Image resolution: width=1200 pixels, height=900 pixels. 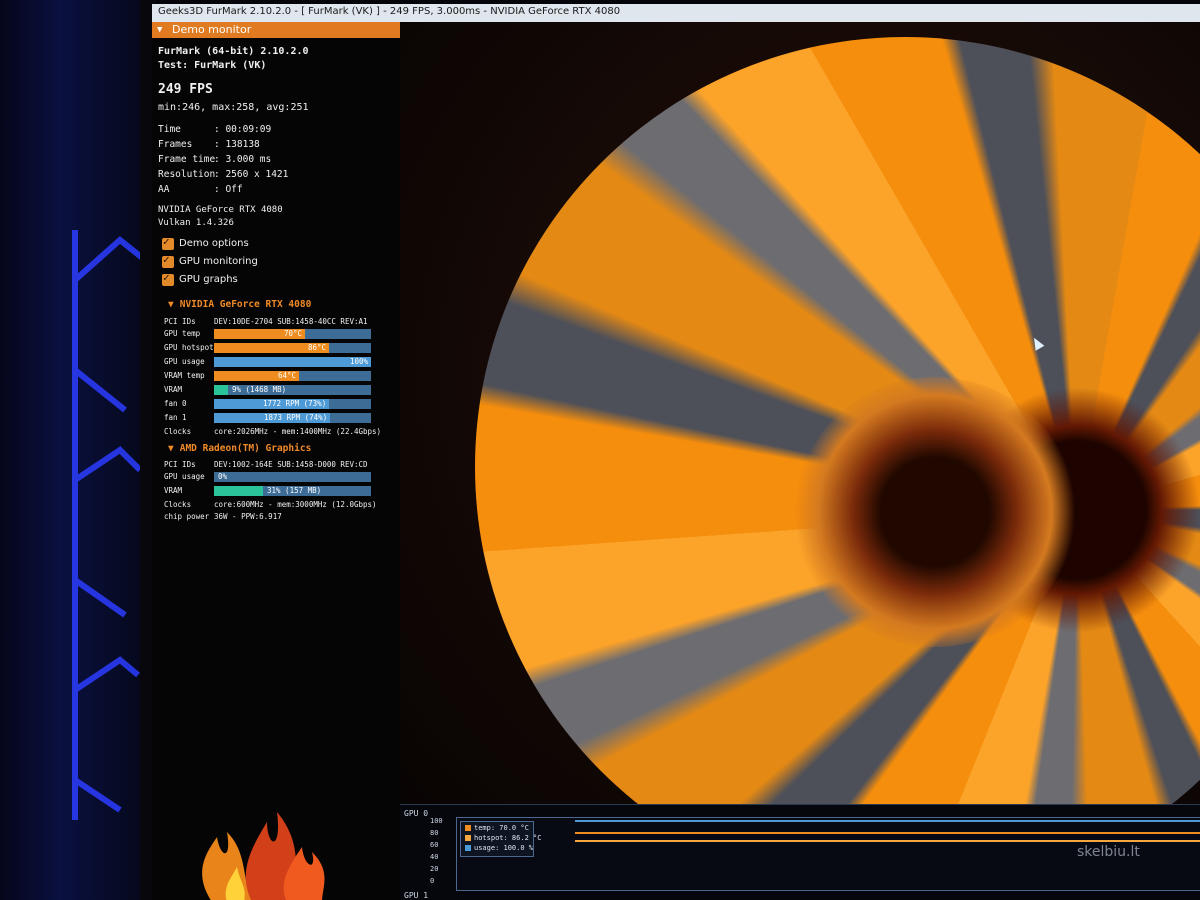 I want to click on gpu1-vram-bar: 31% (157 MB), so click(x=292, y=491).